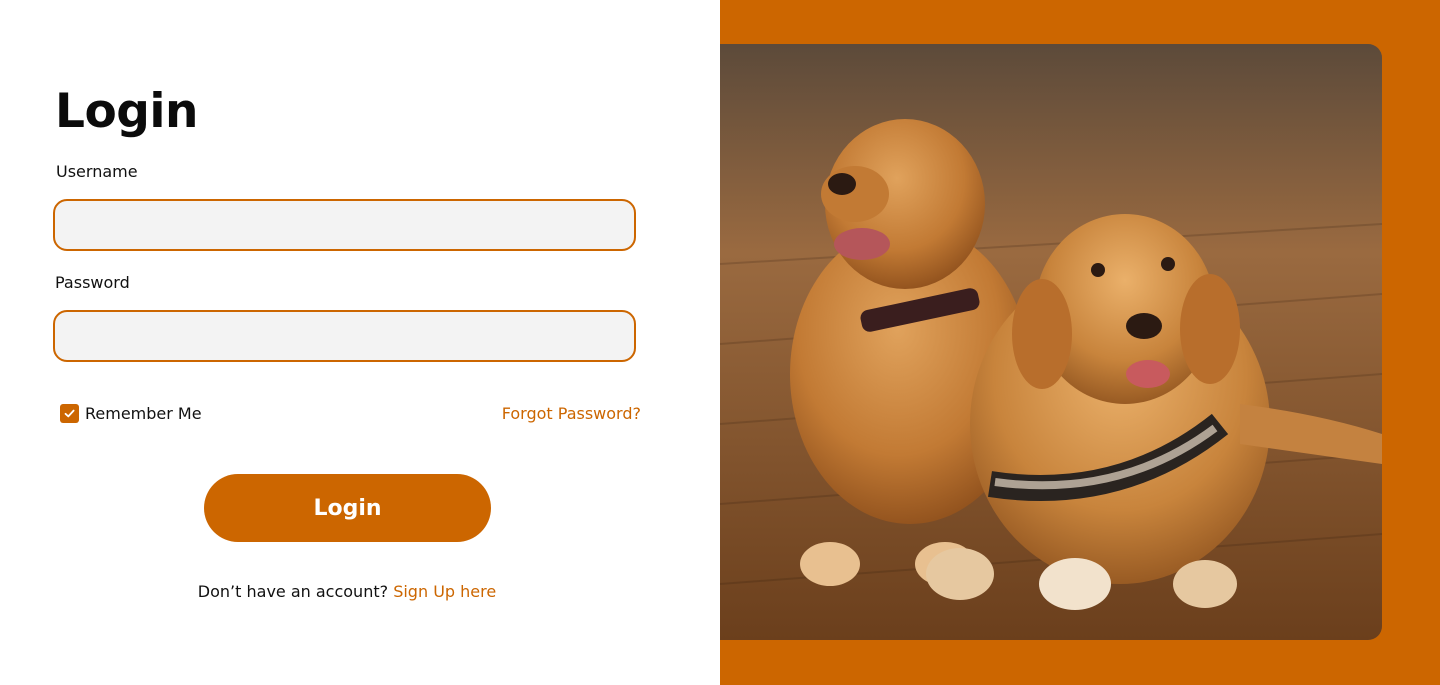 The width and height of the screenshot is (1440, 685). What do you see at coordinates (347, 508) in the screenshot?
I see `login-button: Login` at bounding box center [347, 508].